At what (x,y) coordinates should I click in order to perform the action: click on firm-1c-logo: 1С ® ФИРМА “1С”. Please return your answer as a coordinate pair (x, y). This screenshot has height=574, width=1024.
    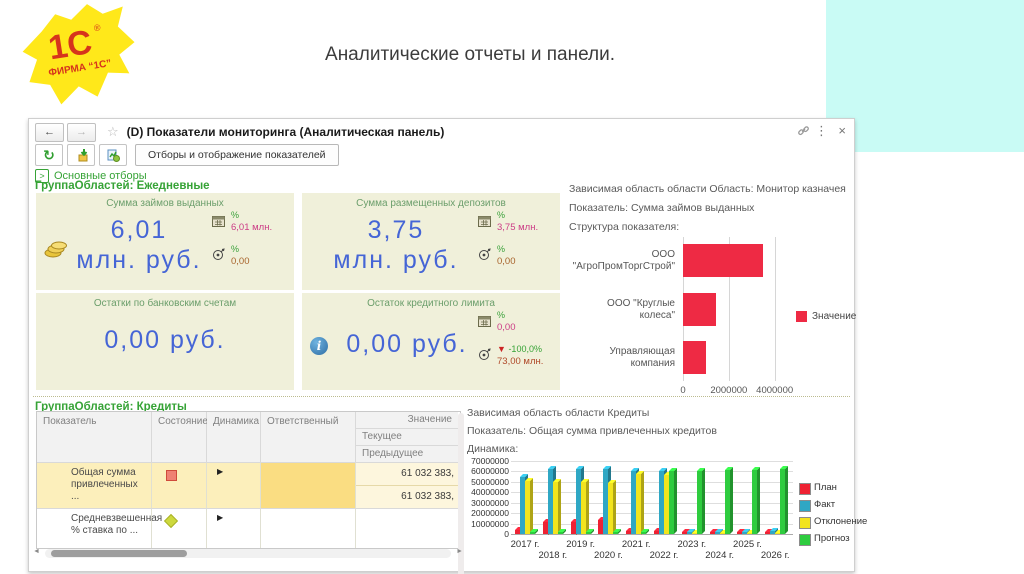
    Looking at the image, I should click on (79, 56).